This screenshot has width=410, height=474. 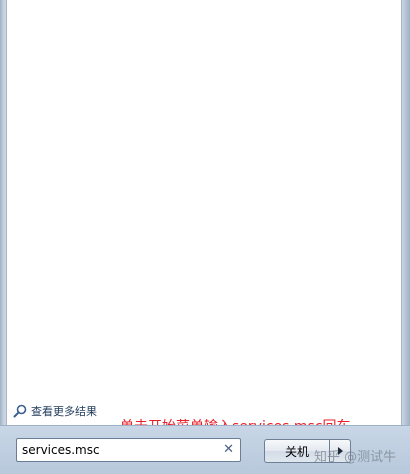 I want to click on see-more-results-link: 查看更多结果, so click(x=55, y=411).